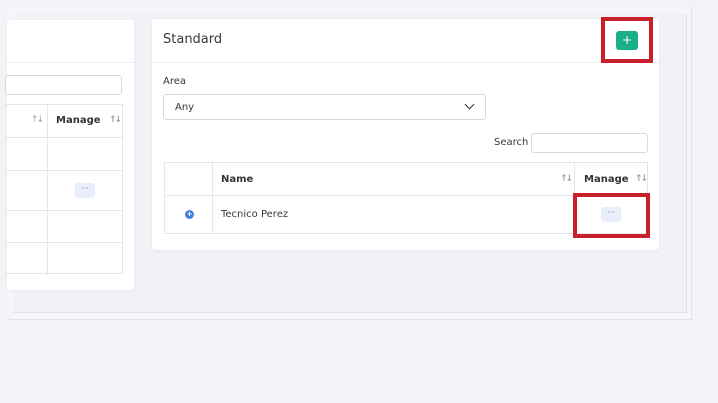  I want to click on add-button-highlight, so click(627, 40).